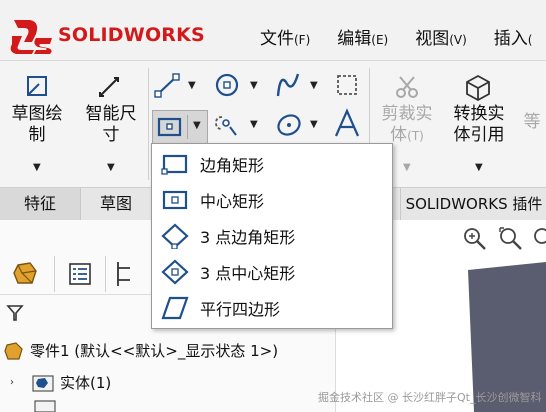  What do you see at coordinates (512, 37) in the screenshot?
I see `menu-insert: 插入(` at bounding box center [512, 37].